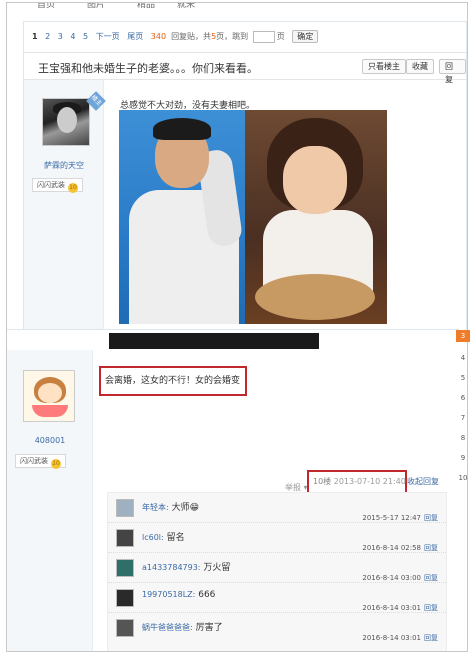  I want to click on floor-index-item: 8, so click(463, 438).